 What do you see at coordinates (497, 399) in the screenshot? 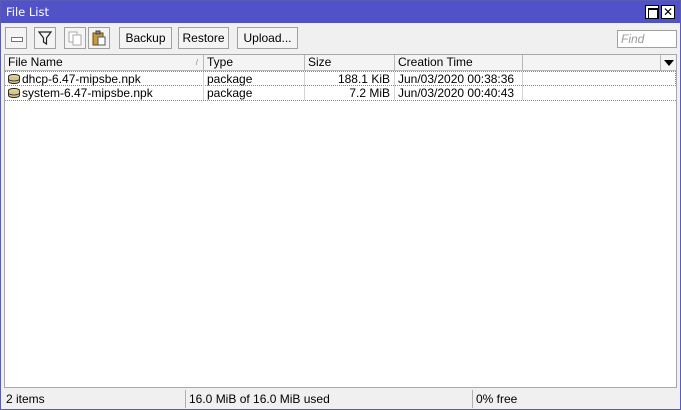
I see `status-disk-free: 0% free` at bounding box center [497, 399].